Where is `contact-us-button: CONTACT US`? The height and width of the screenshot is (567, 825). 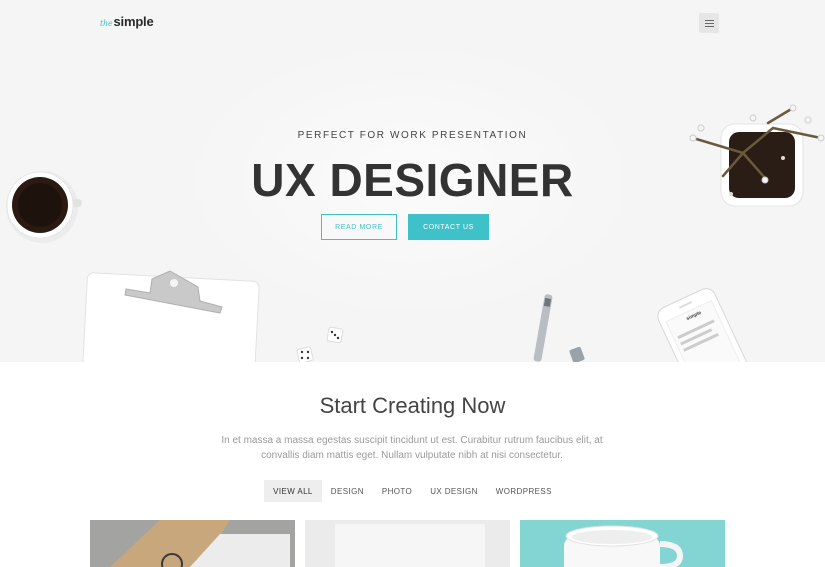
contact-us-button: CONTACT US is located at coordinates (448, 227).